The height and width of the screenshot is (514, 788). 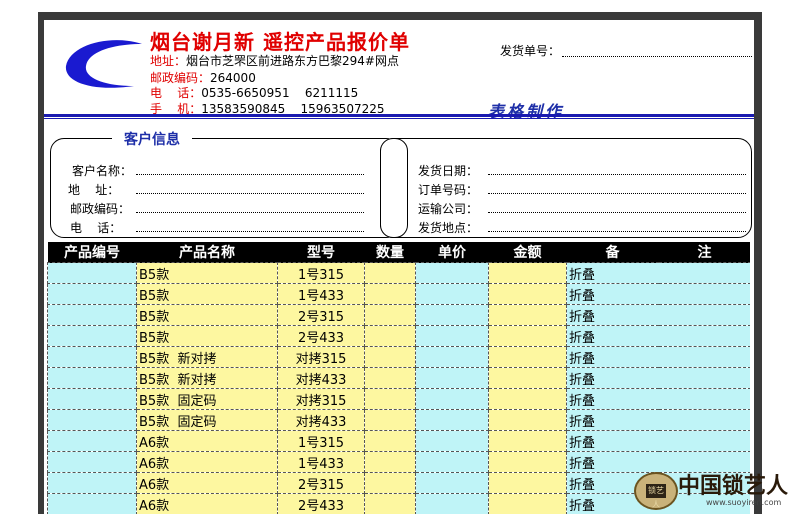 What do you see at coordinates (733, 486) in the screenshot?
I see `watermark-text: 中国锁艺人` at bounding box center [733, 486].